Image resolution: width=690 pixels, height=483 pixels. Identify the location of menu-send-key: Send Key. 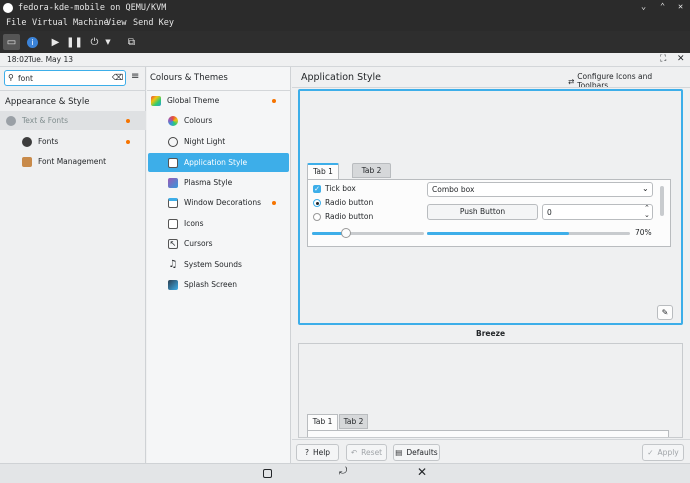
(153, 23).